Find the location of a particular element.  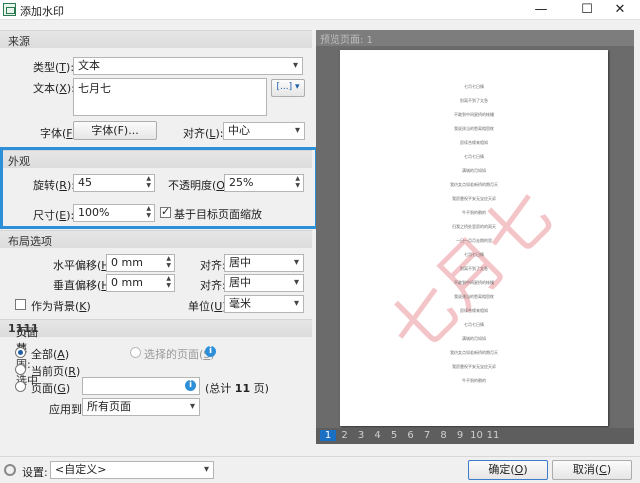

preview-header: 预览页面: 1 is located at coordinates (475, 38).